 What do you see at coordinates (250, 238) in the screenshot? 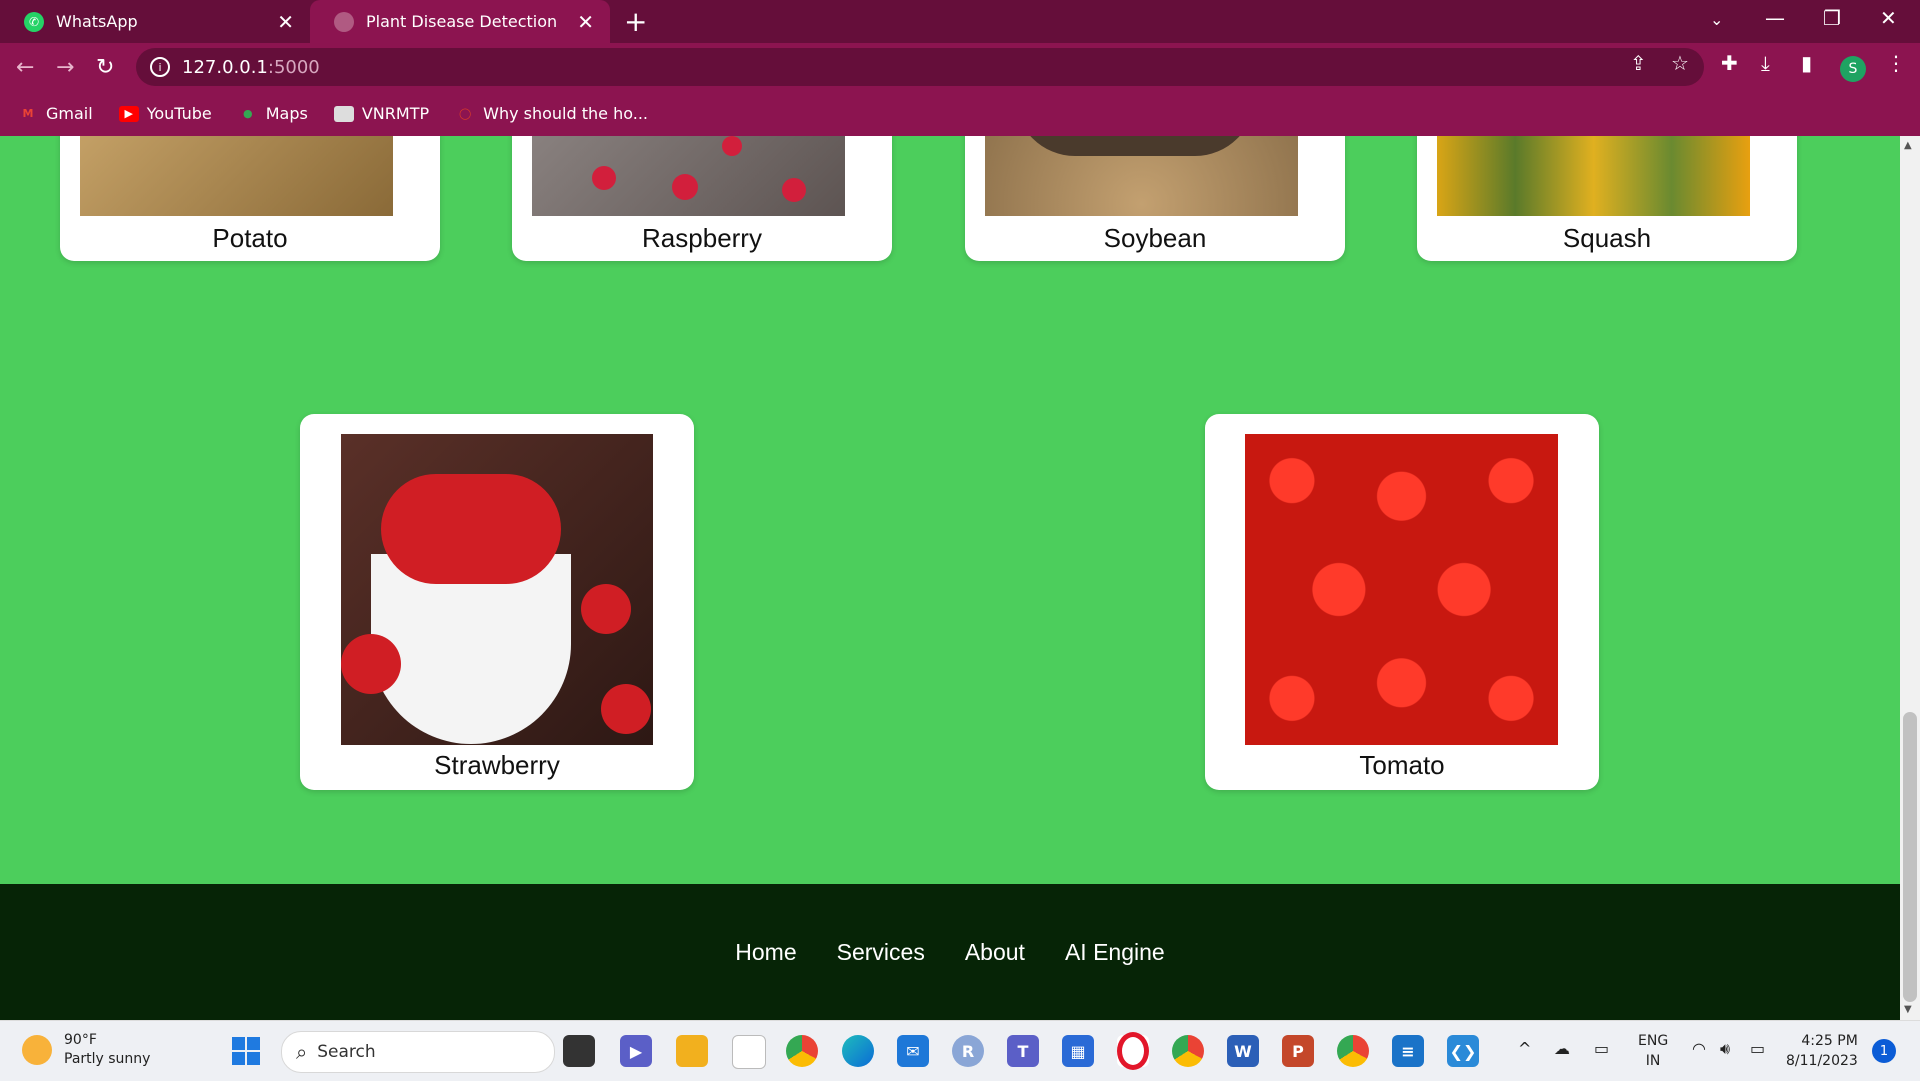
I see `crop-label: Potato` at bounding box center [250, 238].